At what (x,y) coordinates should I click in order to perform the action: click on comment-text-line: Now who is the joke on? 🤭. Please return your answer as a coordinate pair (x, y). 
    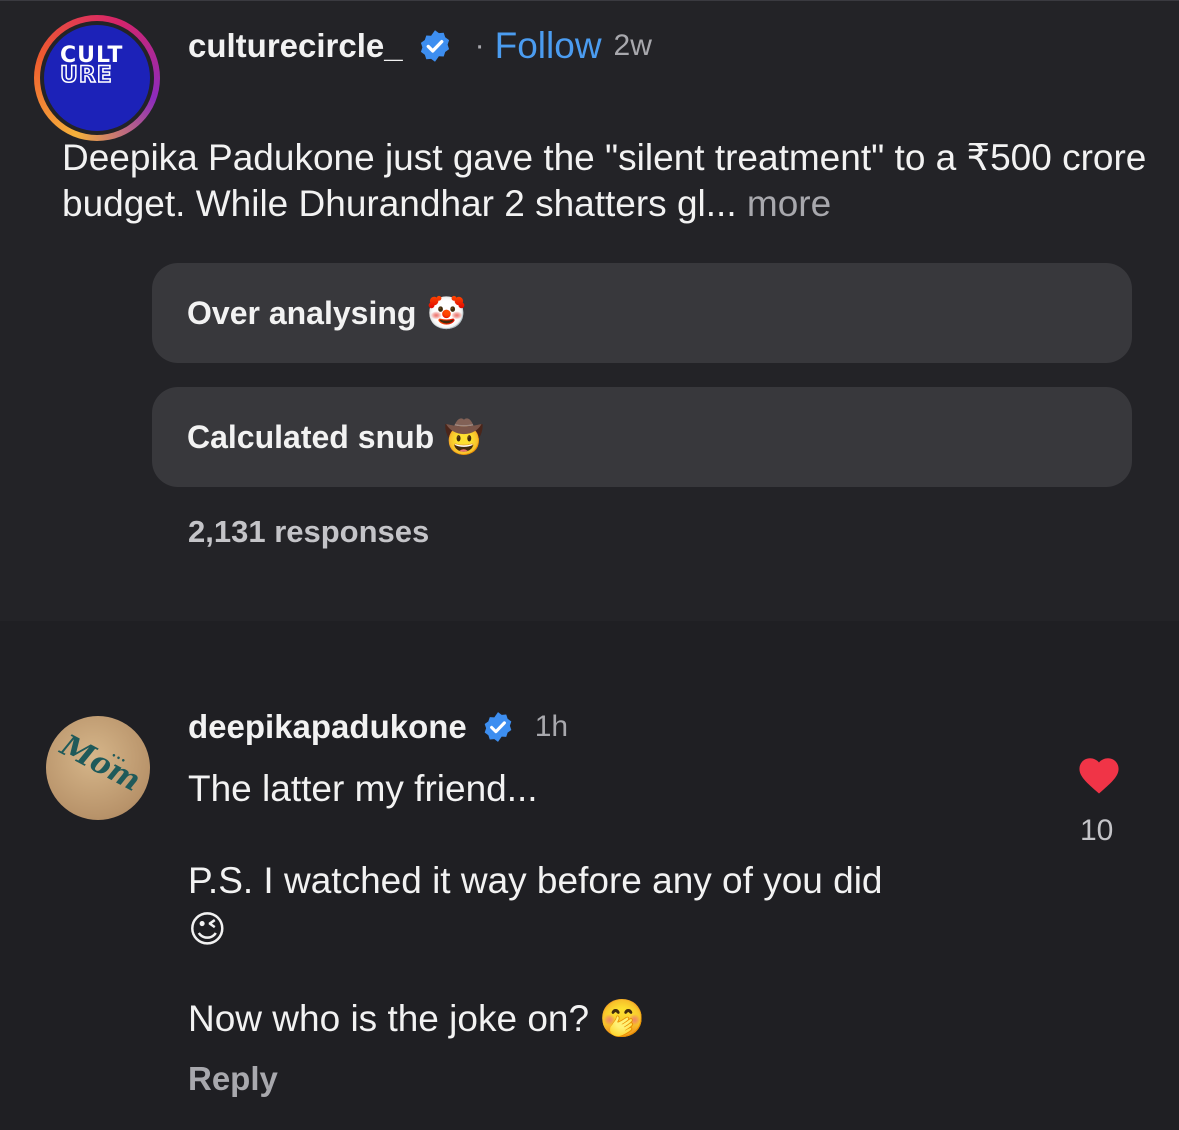
    Looking at the image, I should click on (417, 1018).